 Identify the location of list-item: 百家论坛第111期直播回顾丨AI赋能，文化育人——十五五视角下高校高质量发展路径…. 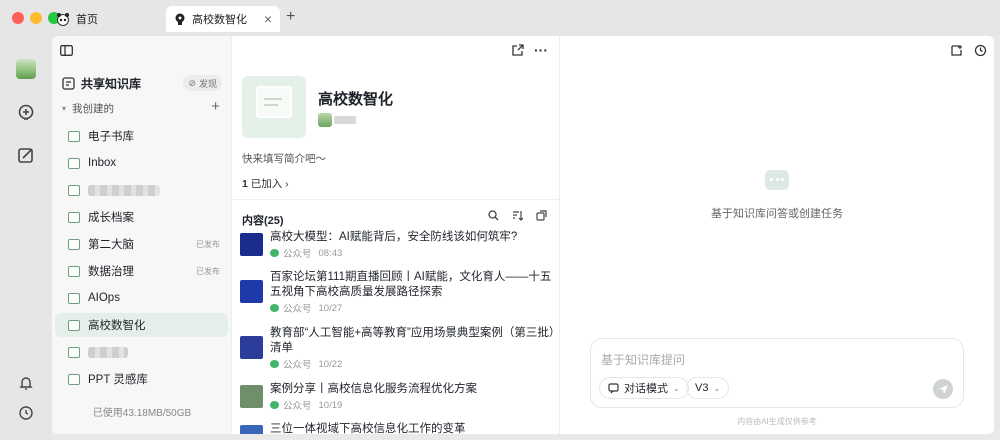
(398, 292).